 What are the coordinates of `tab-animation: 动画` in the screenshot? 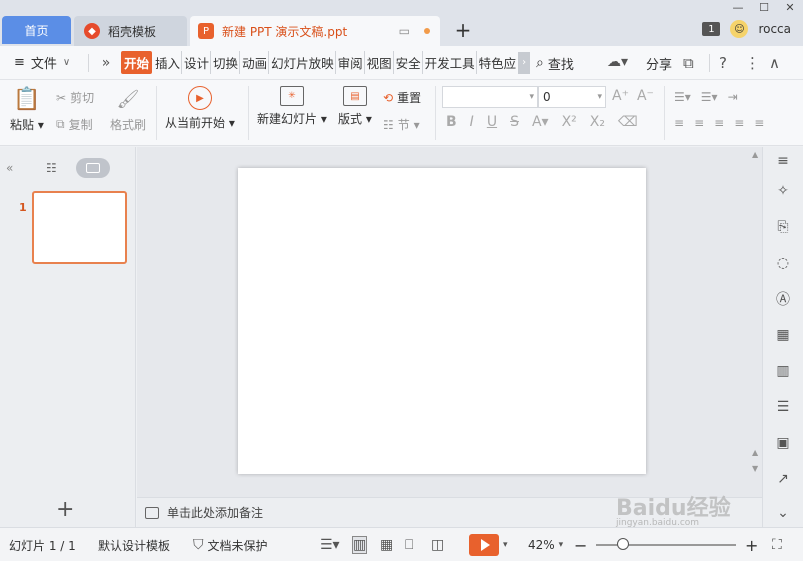 It's located at (255, 62).